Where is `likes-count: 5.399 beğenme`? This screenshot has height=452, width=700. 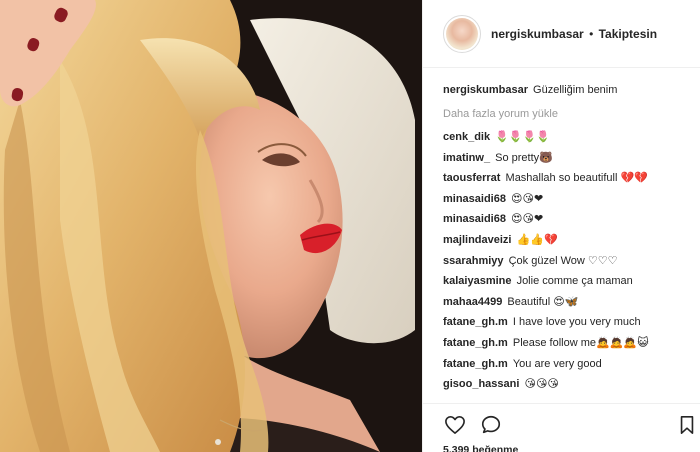 likes-count: 5.399 beğenme is located at coordinates (480, 448).